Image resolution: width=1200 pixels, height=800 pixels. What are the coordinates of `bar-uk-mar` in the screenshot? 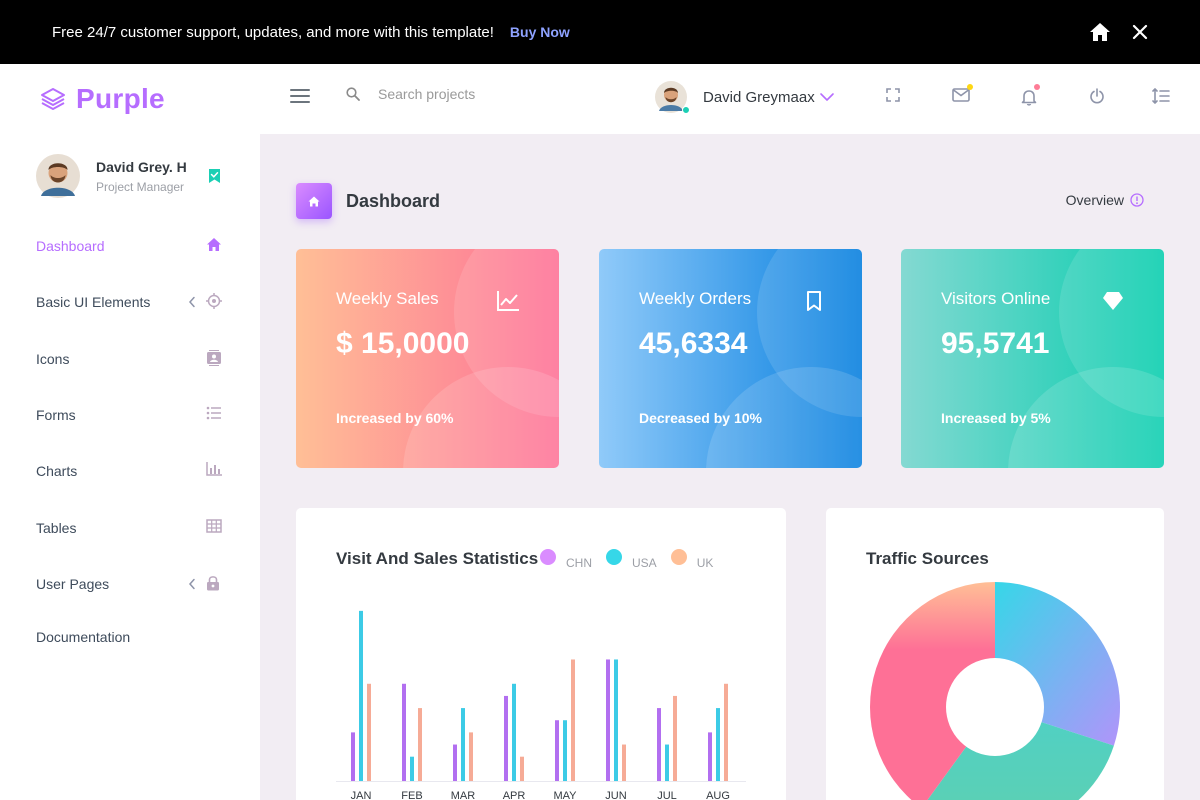 It's located at (471, 756).